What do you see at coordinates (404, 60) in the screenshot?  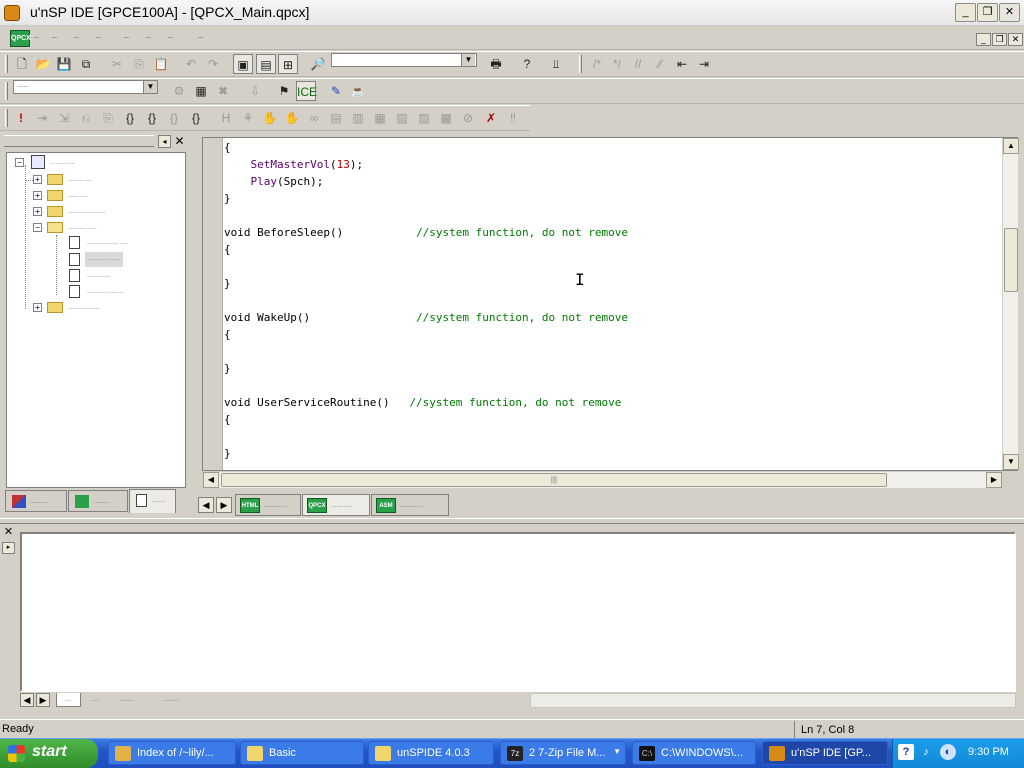 I see `find-combo` at bounding box center [404, 60].